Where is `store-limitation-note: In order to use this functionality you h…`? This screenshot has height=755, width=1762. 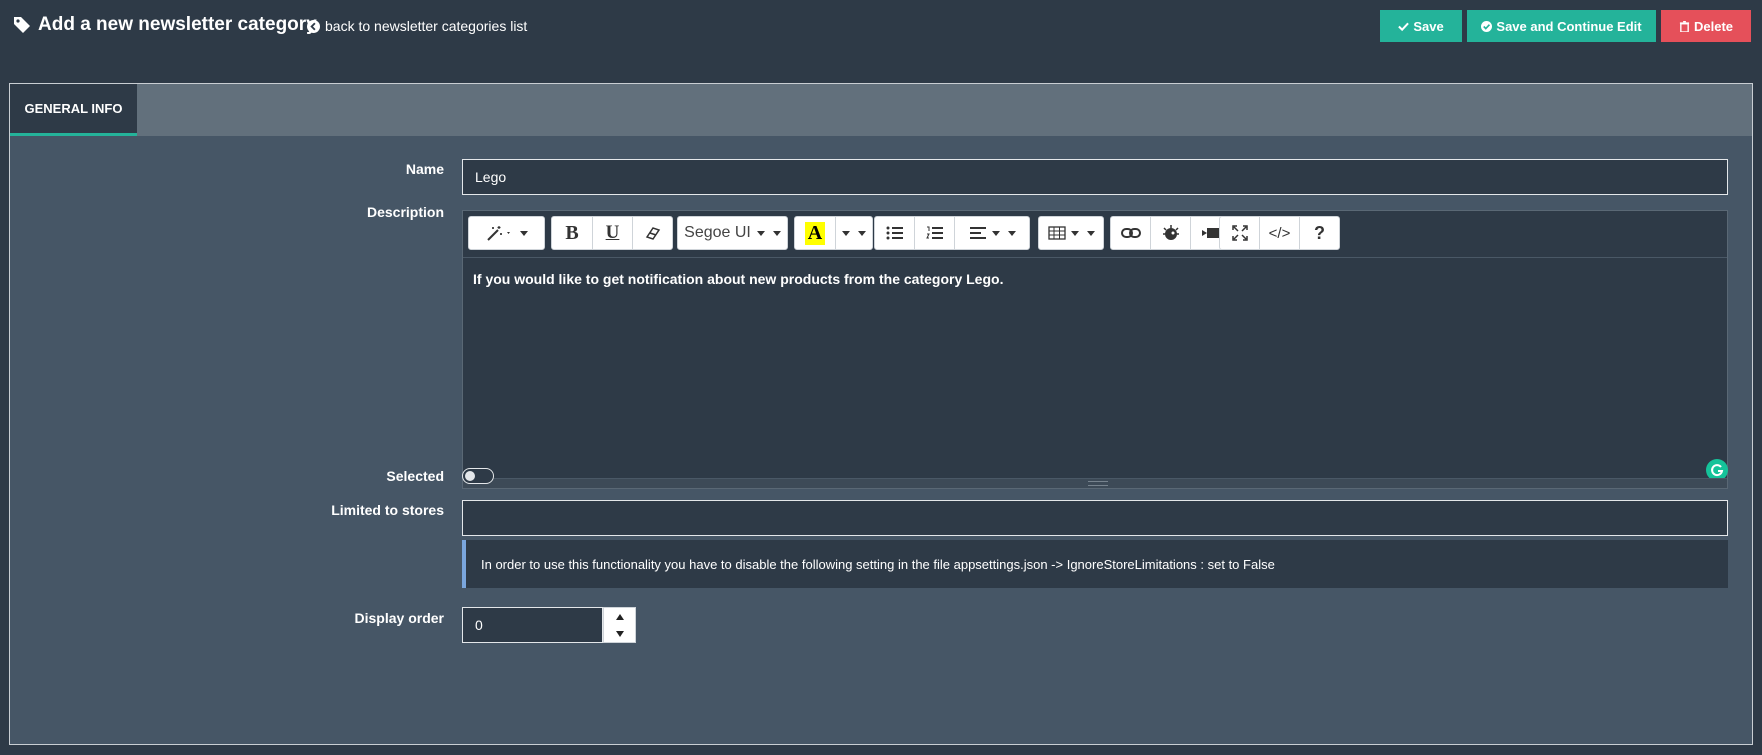 store-limitation-note: In order to use this functionality you h… is located at coordinates (1095, 564).